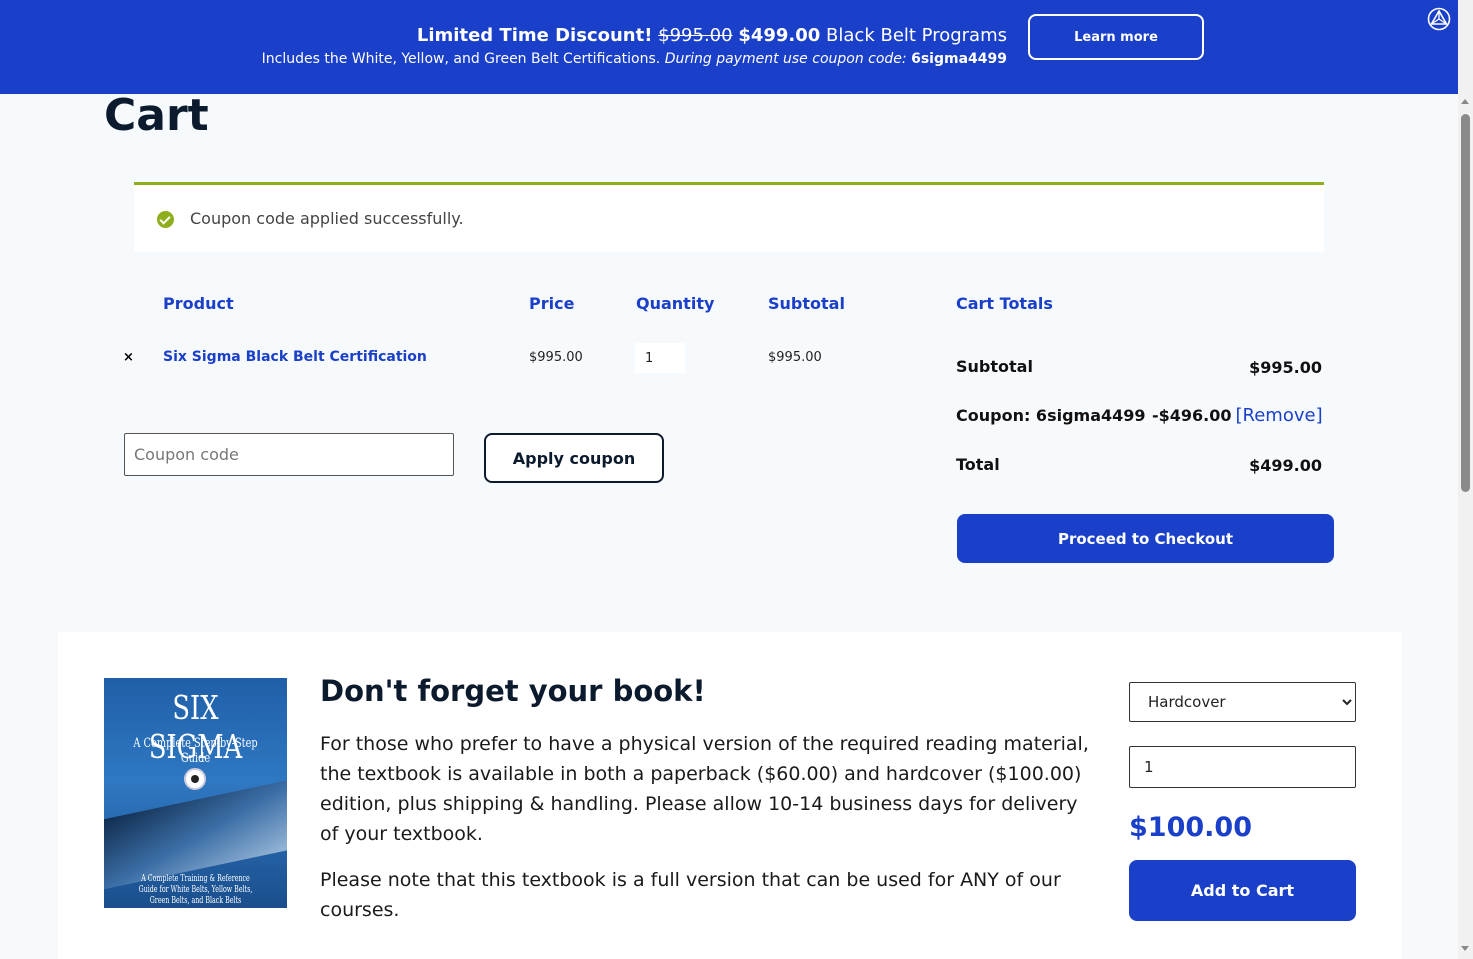 The width and height of the screenshot is (1473, 959). I want to click on triangle-logo-icon, so click(1439, 19).